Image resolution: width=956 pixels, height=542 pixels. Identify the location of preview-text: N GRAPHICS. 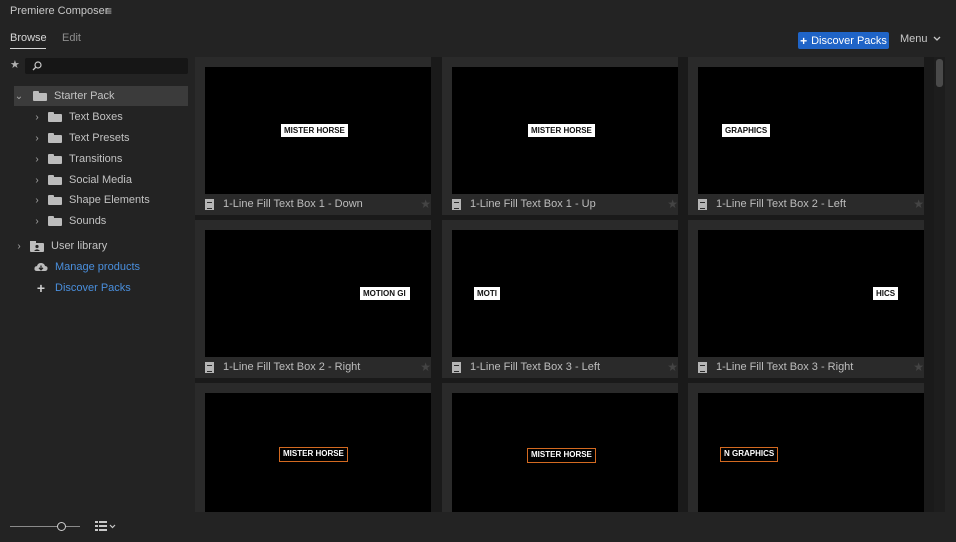
(749, 454).